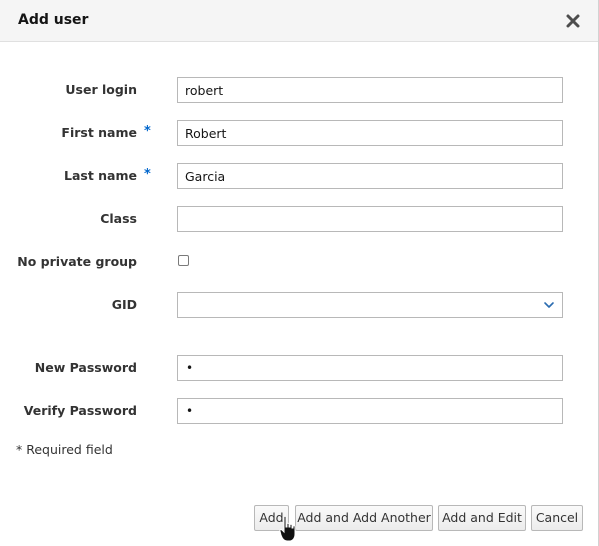  What do you see at coordinates (85, 367) in the screenshot?
I see `new-password-label: New Password` at bounding box center [85, 367].